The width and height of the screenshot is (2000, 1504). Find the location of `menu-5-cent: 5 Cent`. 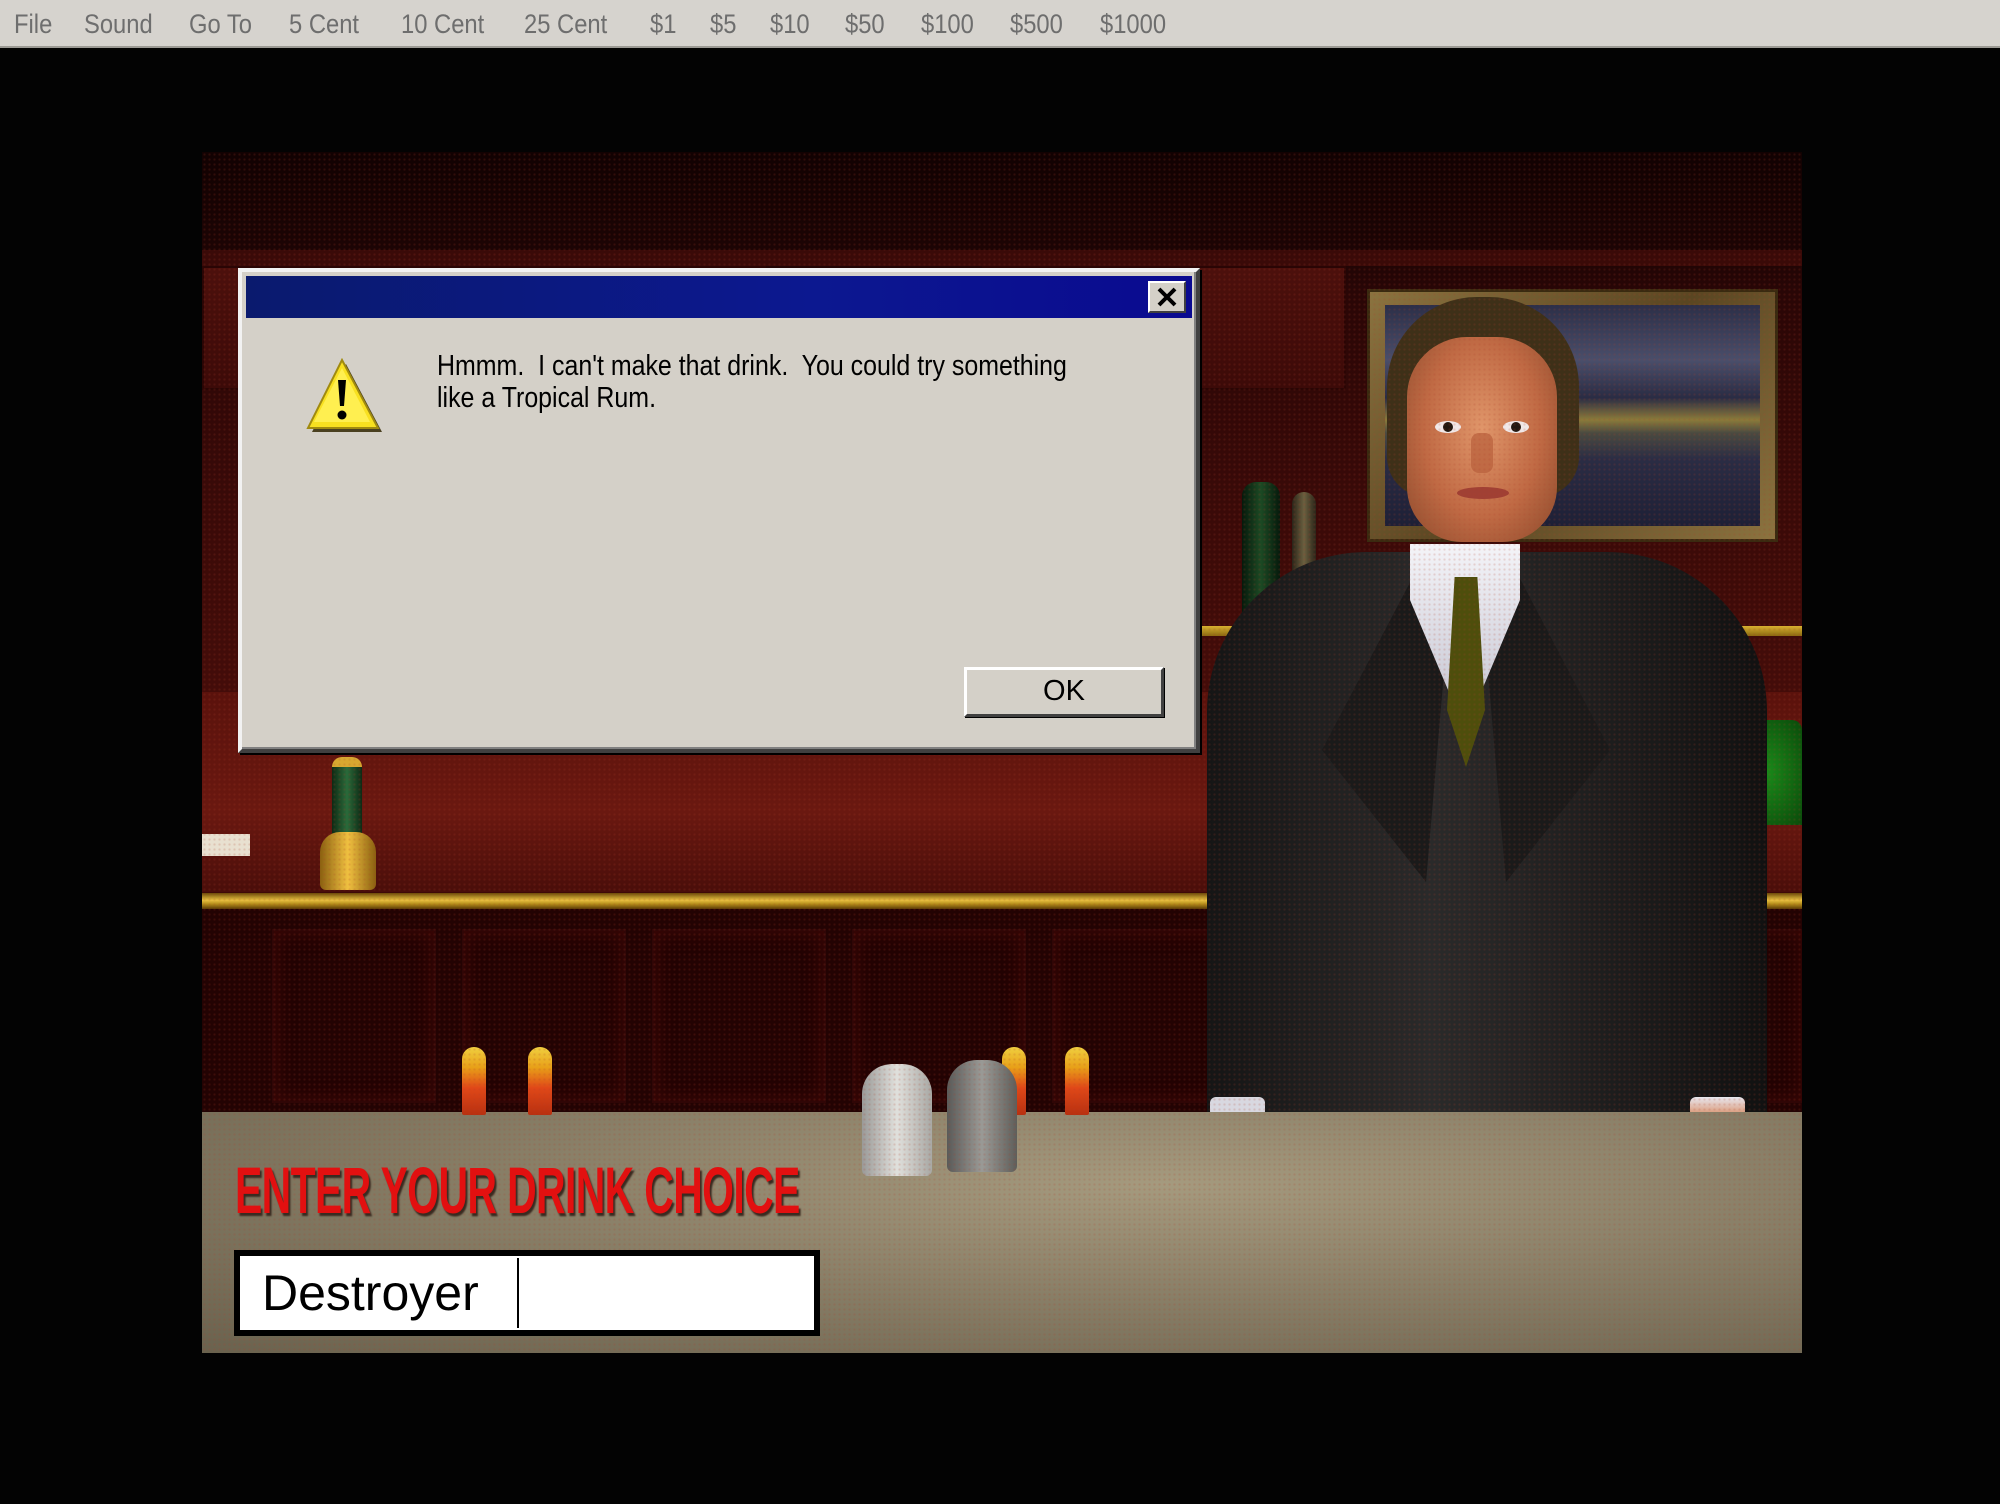

menu-5-cent: 5 Cent is located at coordinates (324, 24).